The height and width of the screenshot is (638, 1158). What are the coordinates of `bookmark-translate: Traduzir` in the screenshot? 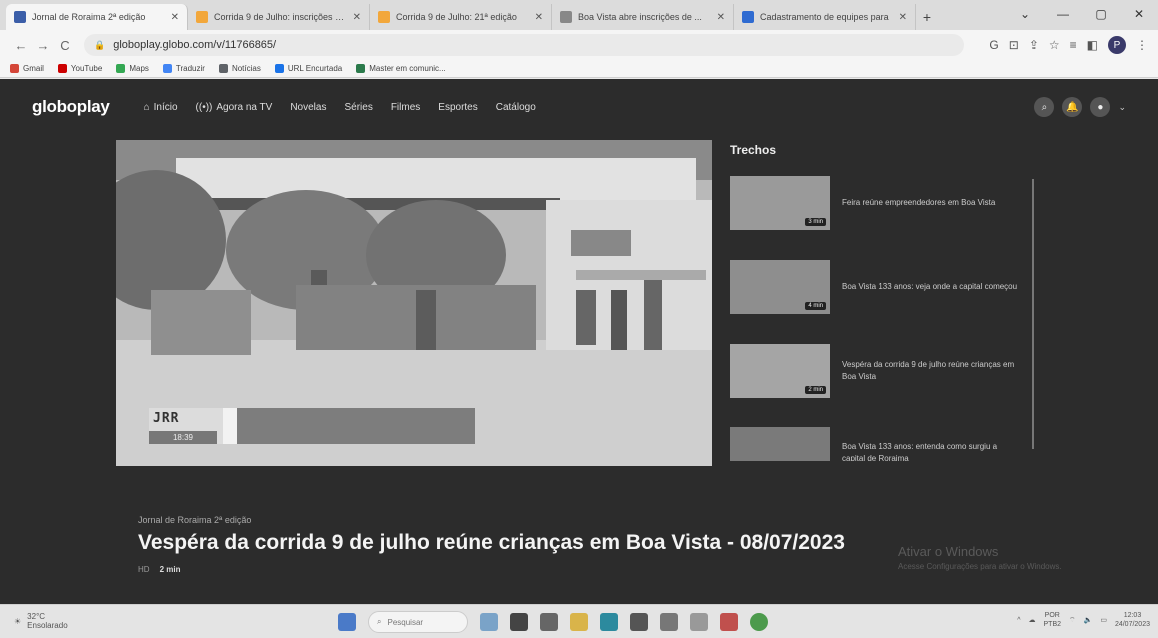 It's located at (183, 68).